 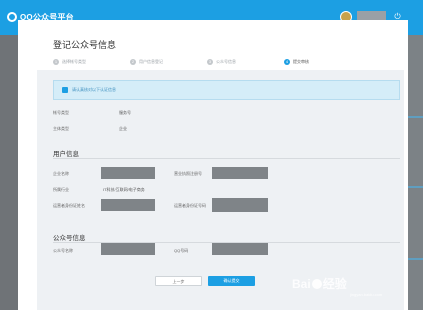 What do you see at coordinates (69, 205) in the screenshot?
I see `operator-name-label: 运营者身份证姓名` at bounding box center [69, 205].